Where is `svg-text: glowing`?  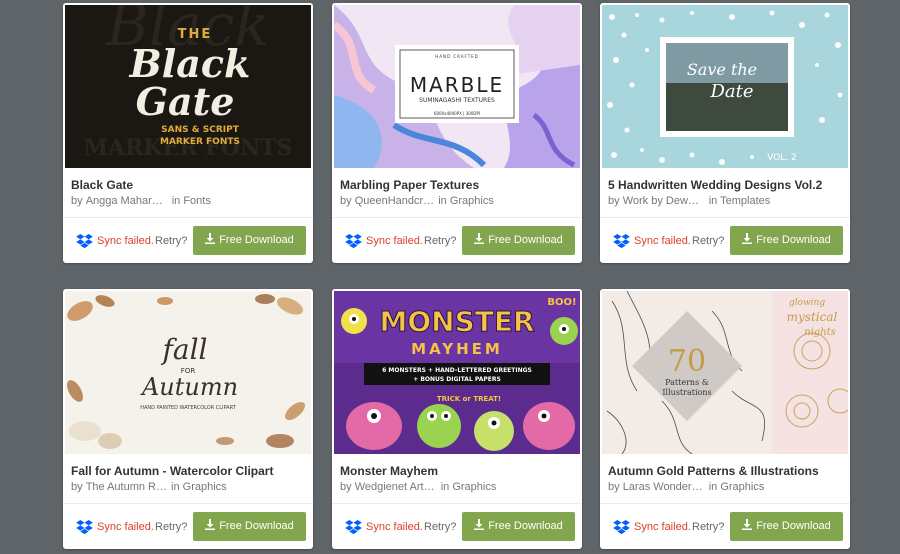
svg-text: glowing is located at coordinates (807, 303).